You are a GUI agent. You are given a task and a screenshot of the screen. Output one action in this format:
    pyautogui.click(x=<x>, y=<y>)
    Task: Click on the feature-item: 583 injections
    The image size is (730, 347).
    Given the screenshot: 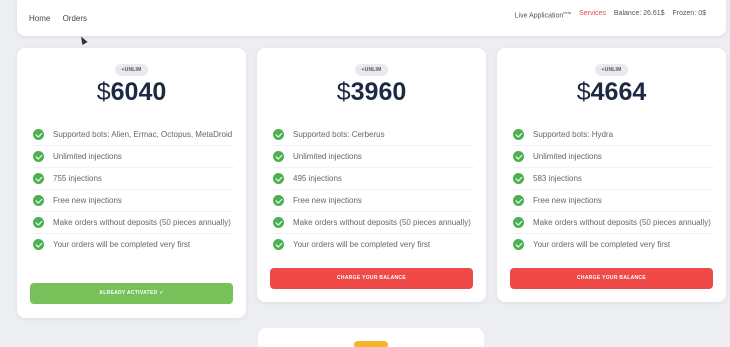 What is the action you would take?
    pyautogui.click(x=613, y=179)
    